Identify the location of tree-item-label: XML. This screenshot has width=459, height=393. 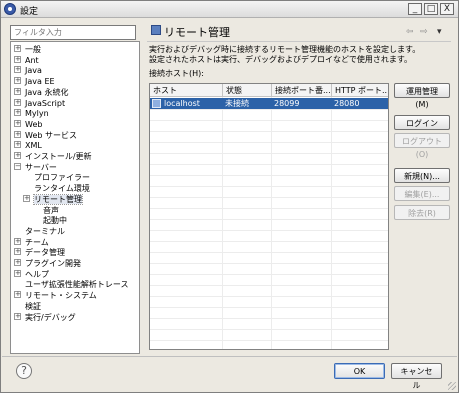
(33, 146).